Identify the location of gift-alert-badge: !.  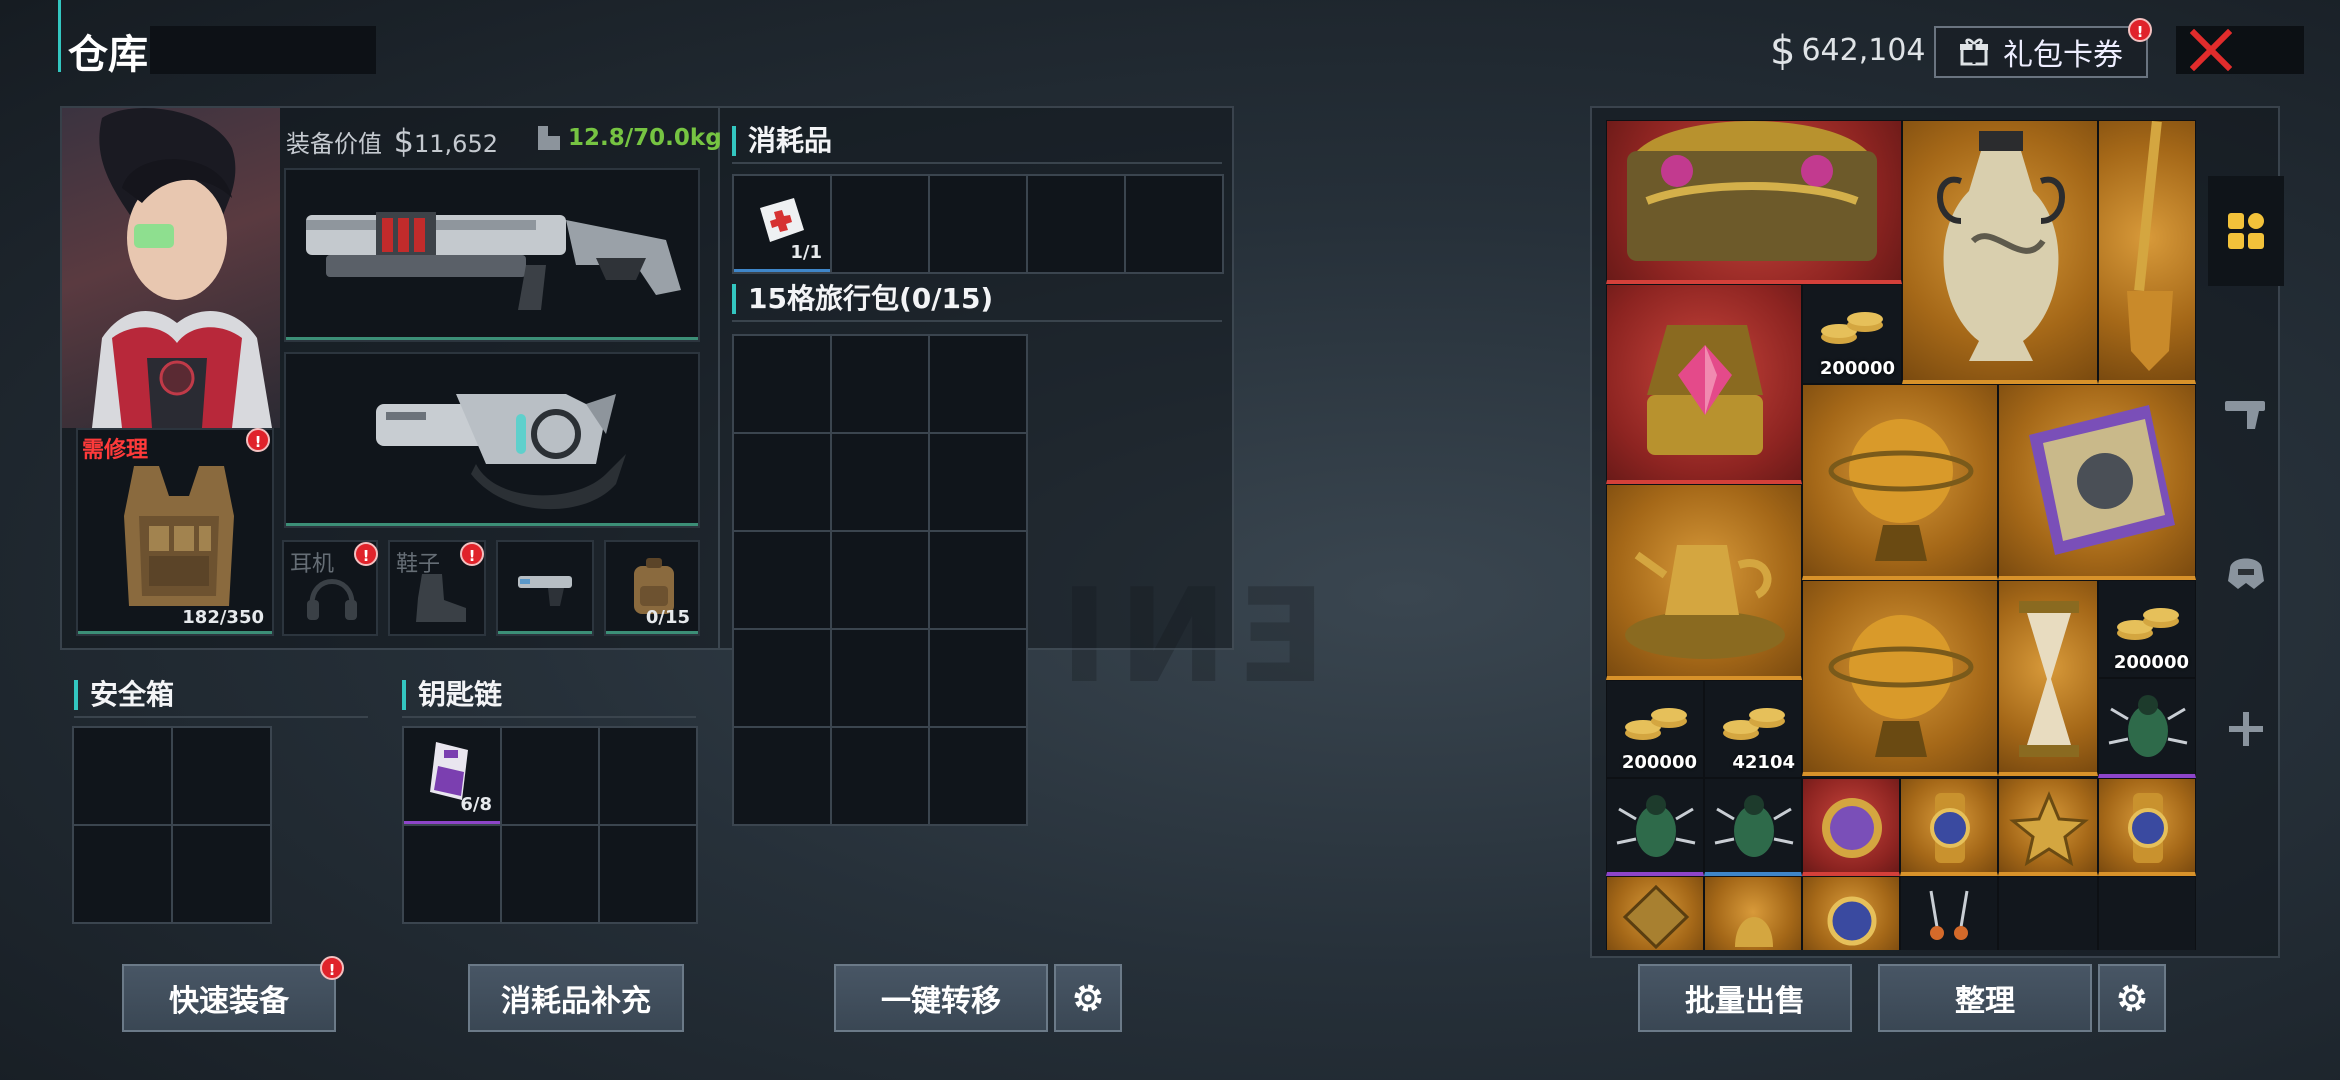
(2140, 30).